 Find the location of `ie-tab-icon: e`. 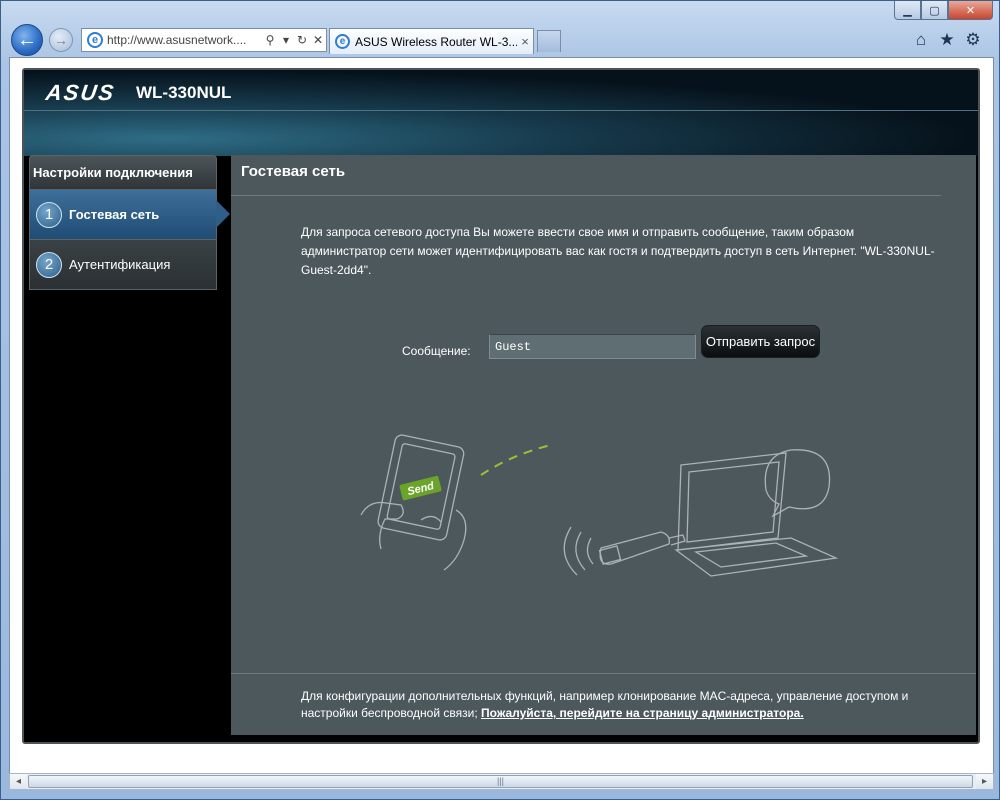

ie-tab-icon: e is located at coordinates (342, 41).